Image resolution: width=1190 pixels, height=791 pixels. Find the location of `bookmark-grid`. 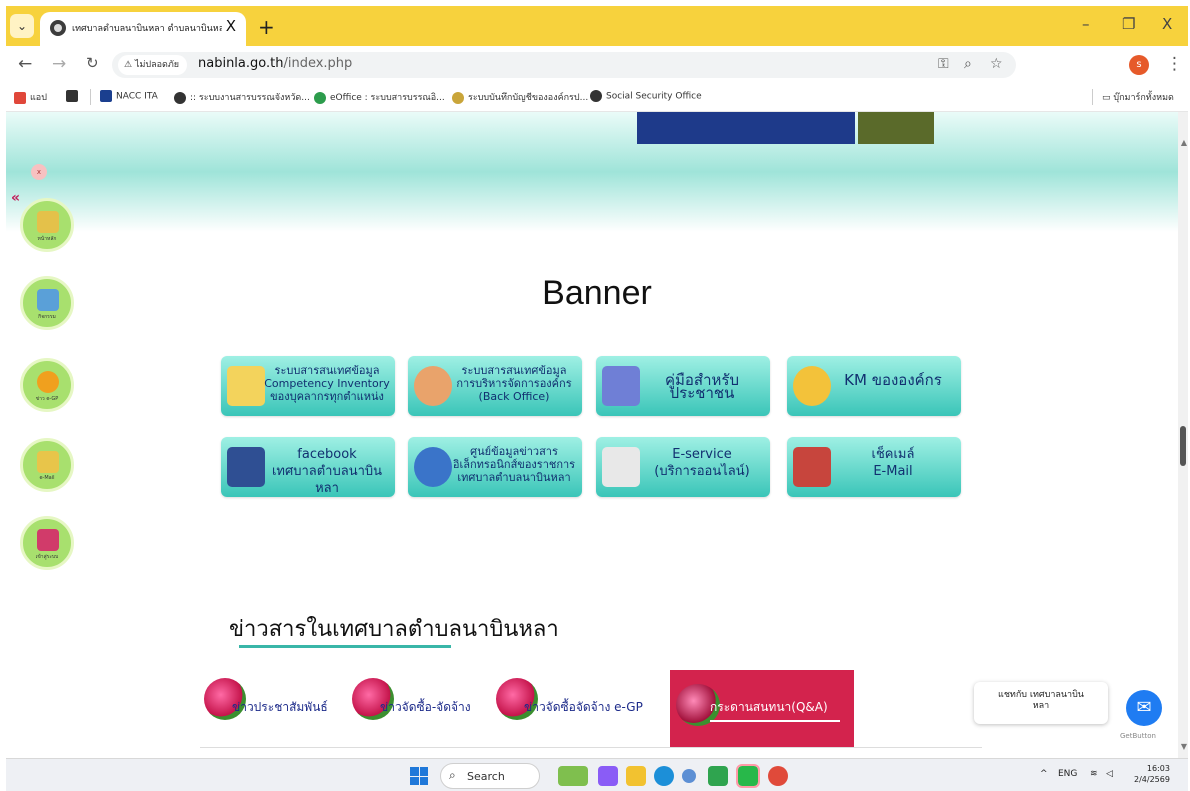

bookmark-grid is located at coordinates (74, 96).